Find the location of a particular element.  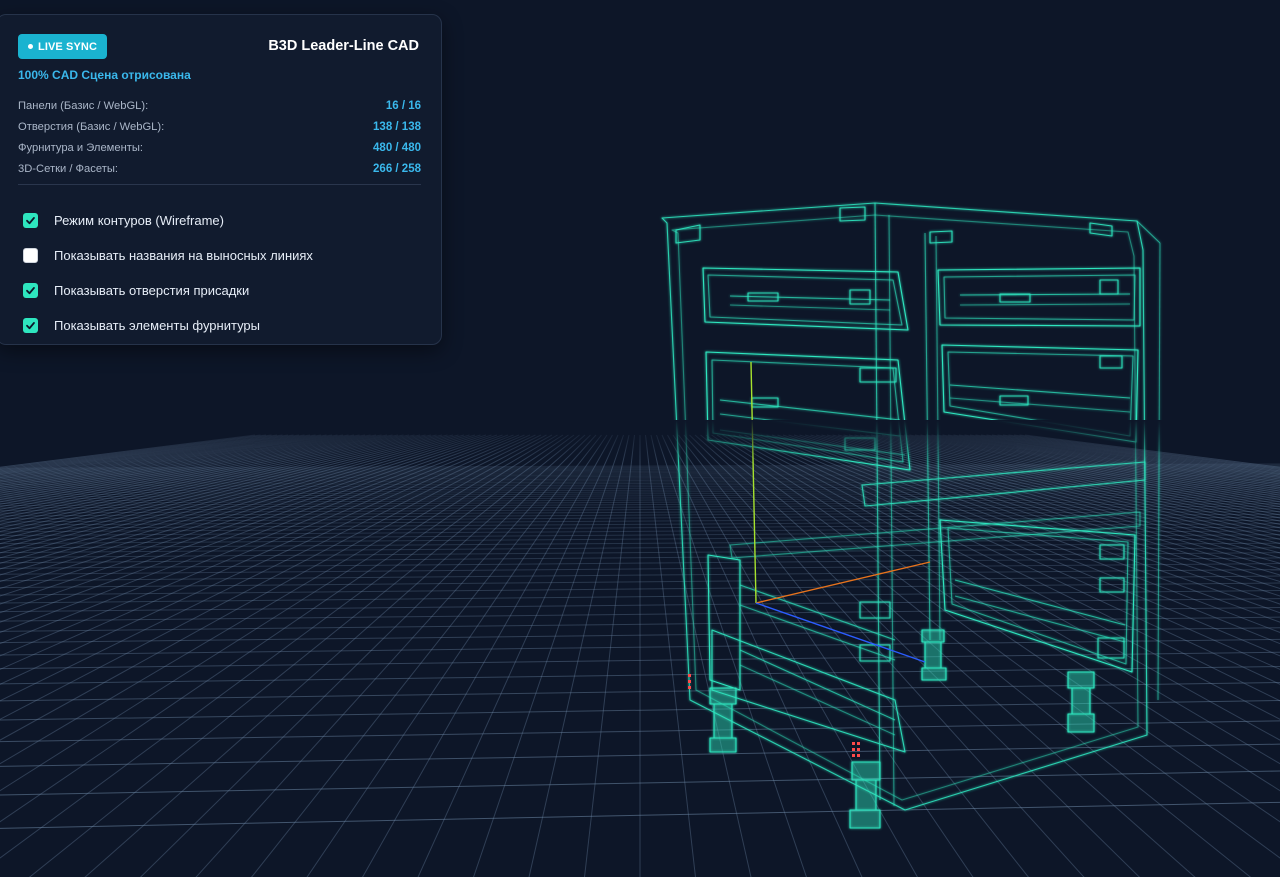

stat-value: 16 / 16 is located at coordinates (403, 105).